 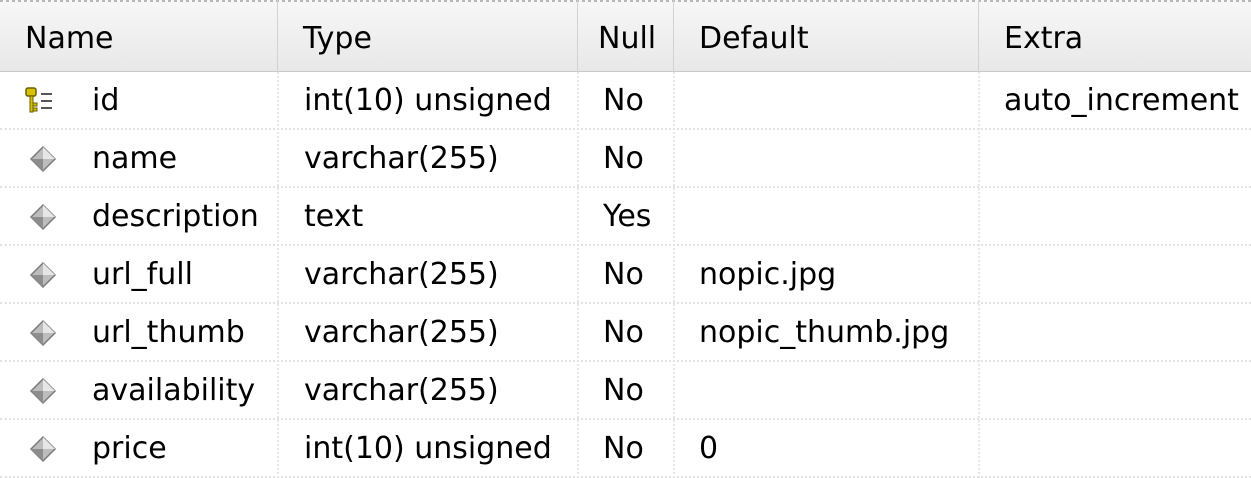 I want to click on field-name: id, so click(x=106, y=100).